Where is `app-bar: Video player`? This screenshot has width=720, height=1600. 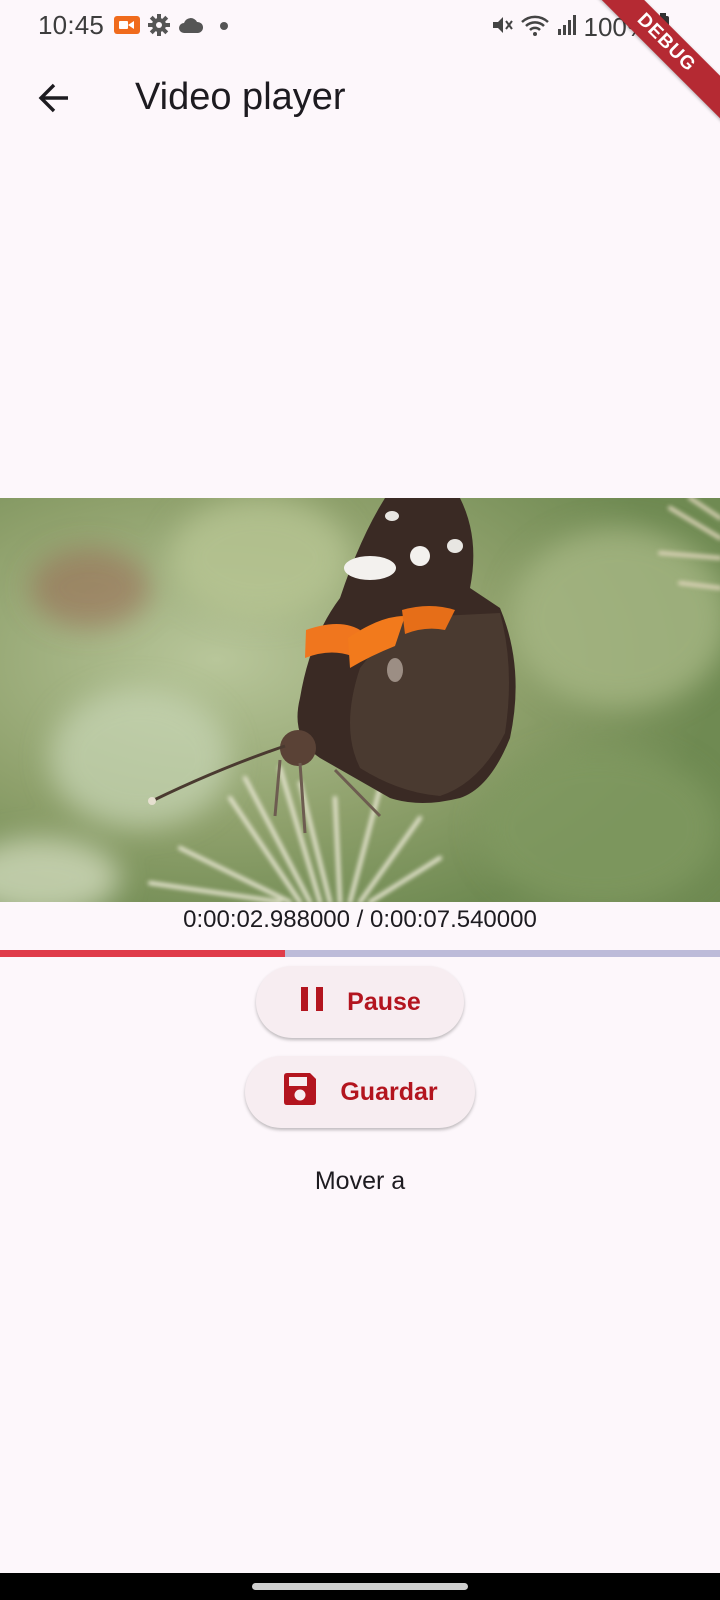
app-bar: Video player is located at coordinates (360, 100).